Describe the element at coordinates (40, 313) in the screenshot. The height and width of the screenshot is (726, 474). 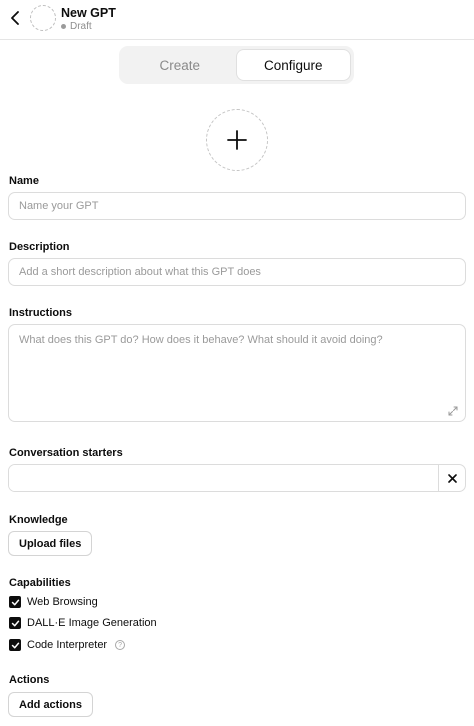
I see `instructions-label: Instructions` at that location.